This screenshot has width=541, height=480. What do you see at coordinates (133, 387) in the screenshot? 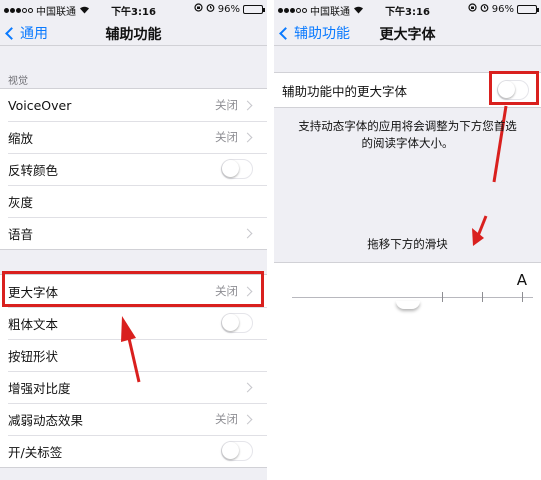
I see `row-increase-contrast: 增强对比度` at bounding box center [133, 387].